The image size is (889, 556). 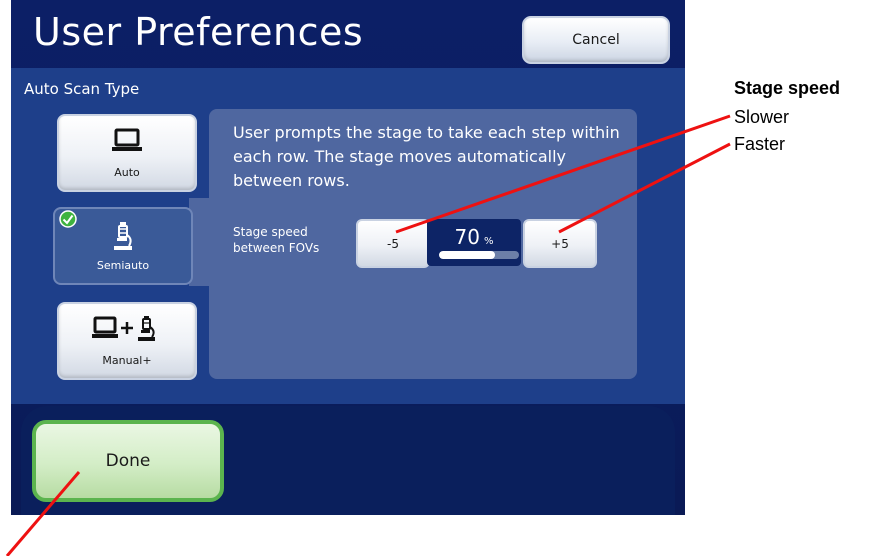 What do you see at coordinates (127, 360) in the screenshot?
I see `scan-type-manual-plus-label: Manual+` at bounding box center [127, 360].